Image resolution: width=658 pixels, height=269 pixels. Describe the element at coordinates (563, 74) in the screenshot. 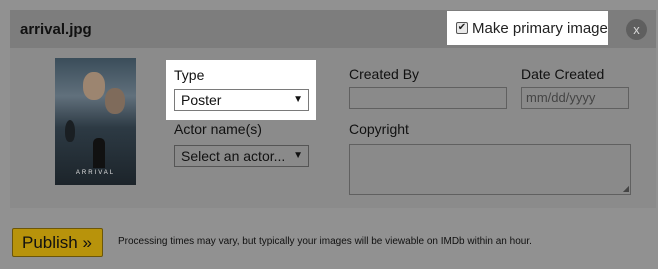

I see `date-created-label: Date Created` at that location.